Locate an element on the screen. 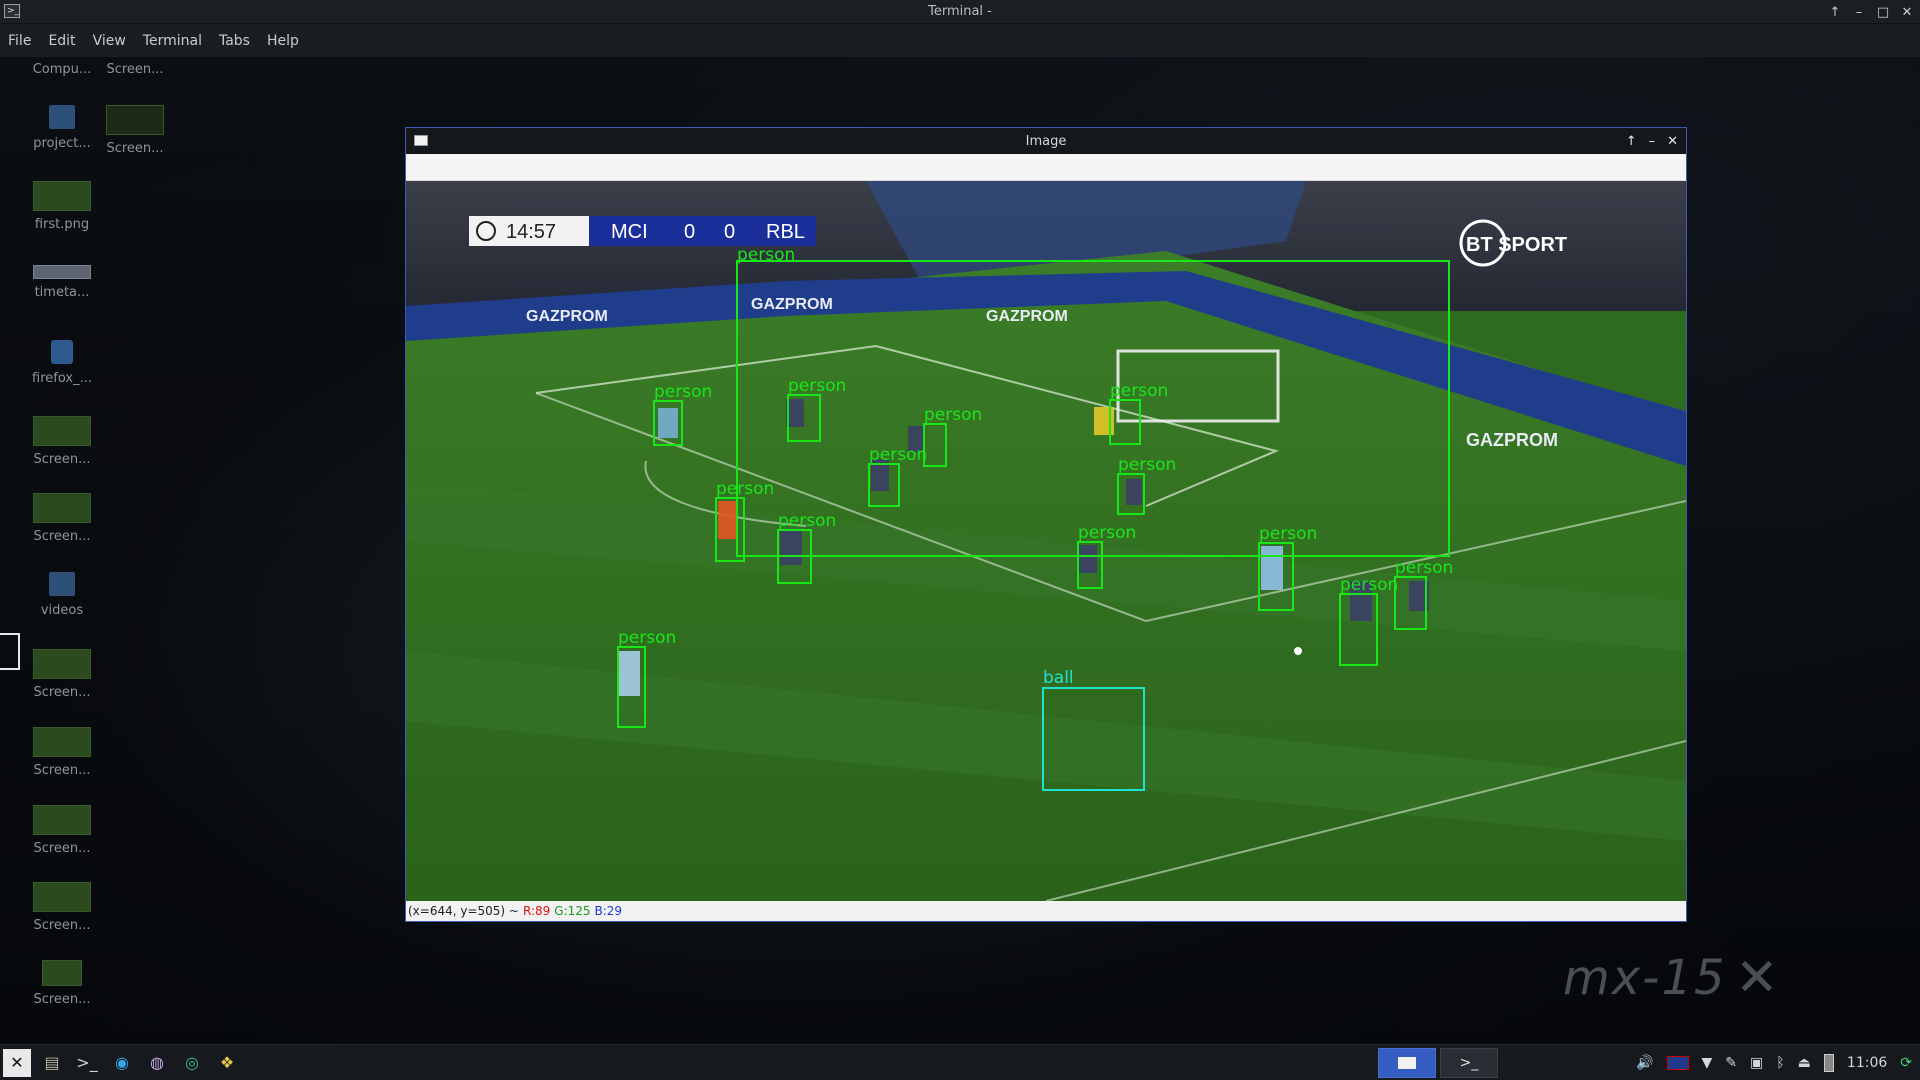  menu-terminal: Terminal is located at coordinates (172, 41).